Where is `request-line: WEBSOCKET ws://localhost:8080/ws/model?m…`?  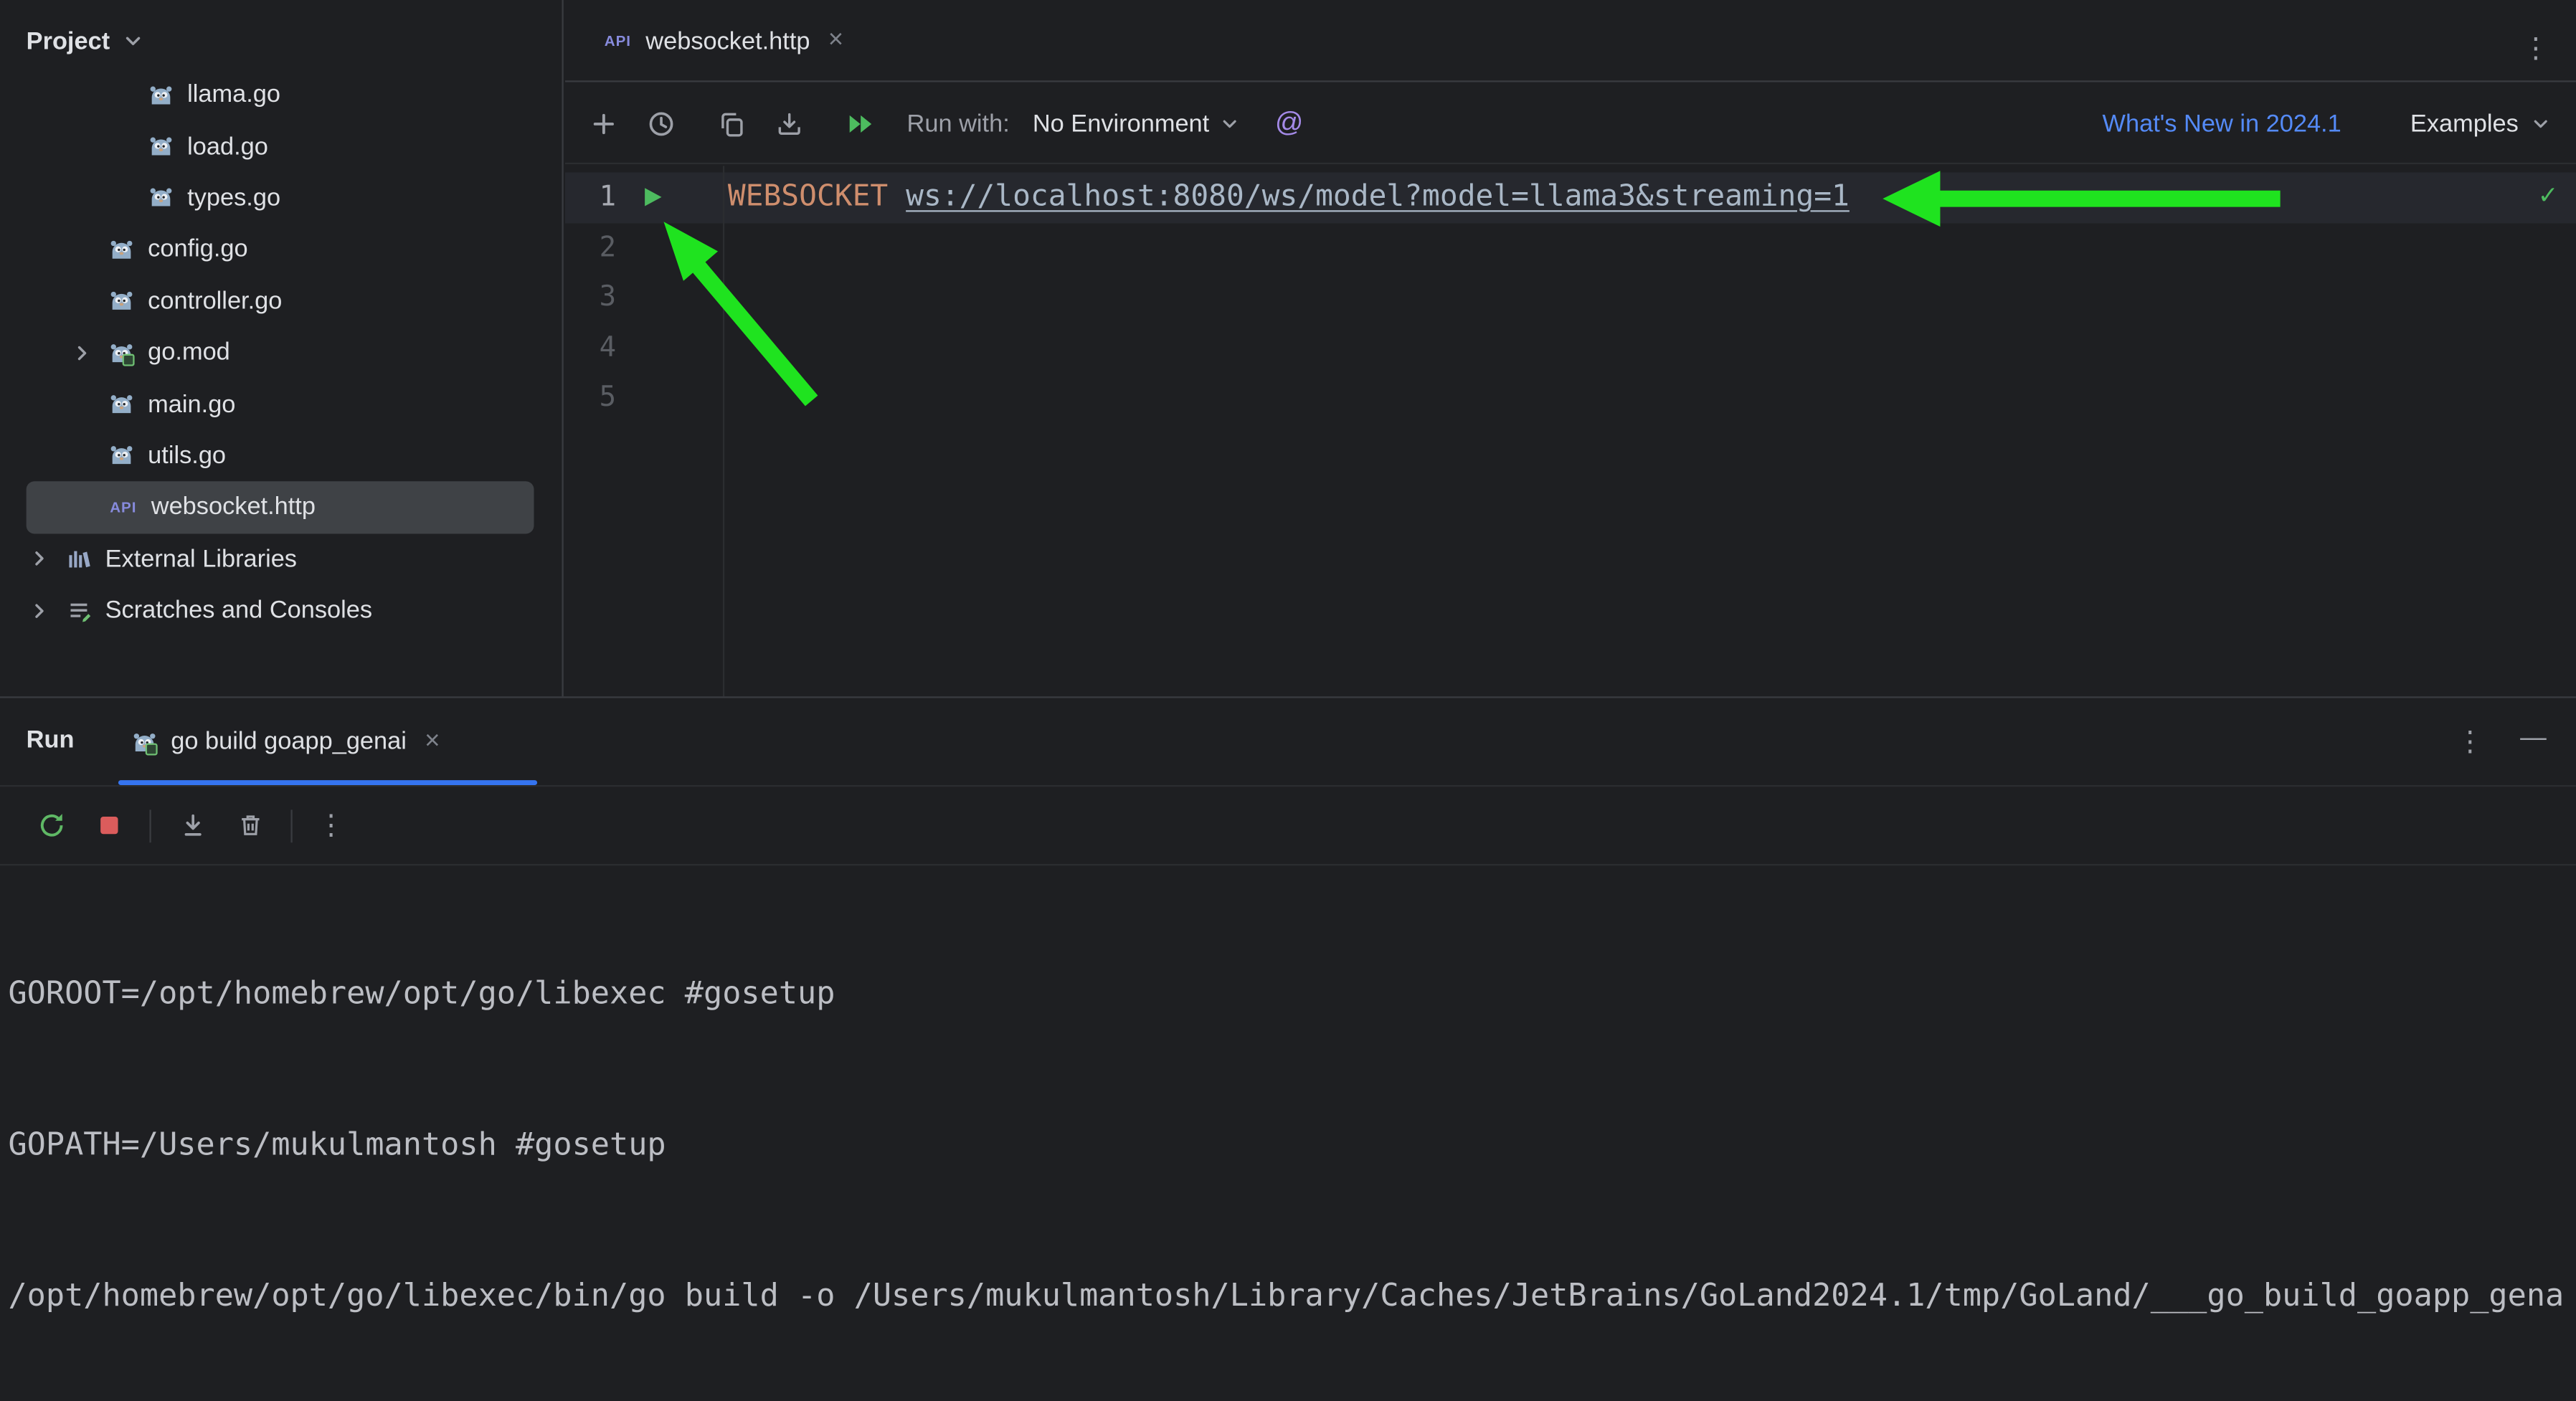 request-line: WEBSOCKET ws://localhost:8080/ws/model?m… is located at coordinates (1289, 198).